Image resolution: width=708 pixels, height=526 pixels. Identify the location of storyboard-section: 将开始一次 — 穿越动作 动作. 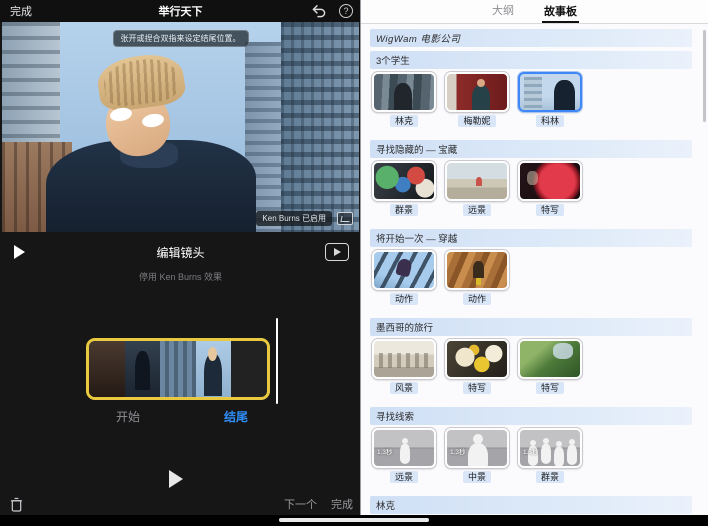
(539, 267).